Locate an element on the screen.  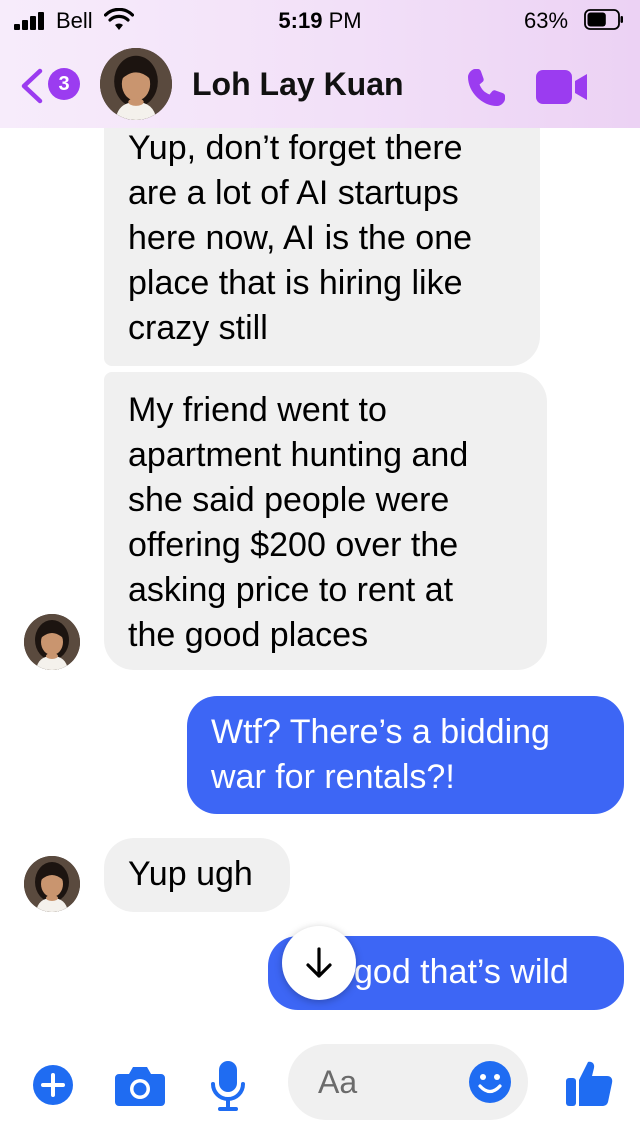
message-line: asking price to rent at is located at coordinates (291, 590).